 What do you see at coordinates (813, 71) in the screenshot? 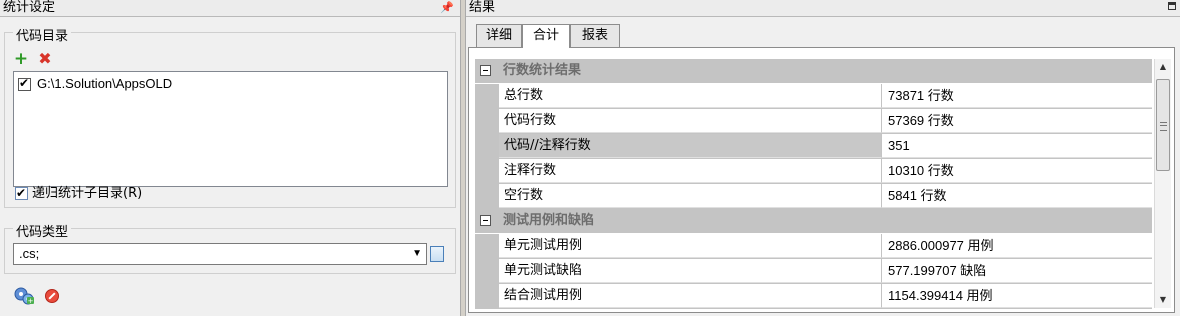
I see `category-line-stats: 行数统计结果` at bounding box center [813, 71].